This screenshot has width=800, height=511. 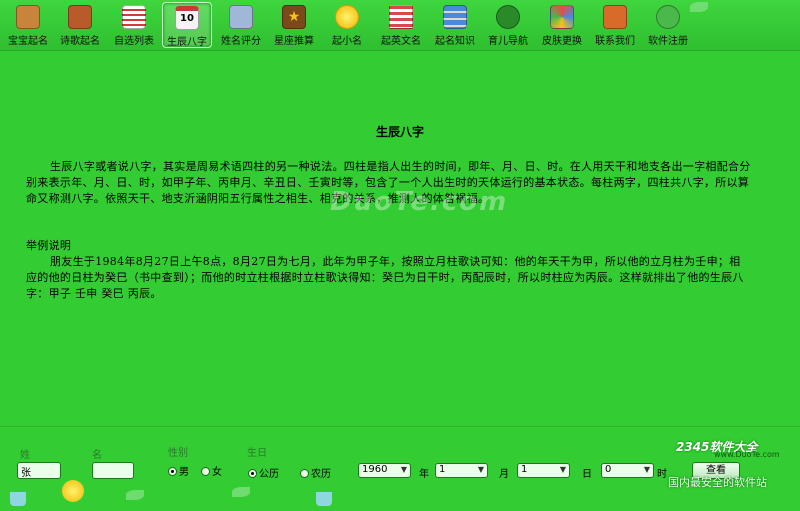 What do you see at coordinates (399, 132) in the screenshot?
I see `article-title: 生辰八字` at bounding box center [399, 132].